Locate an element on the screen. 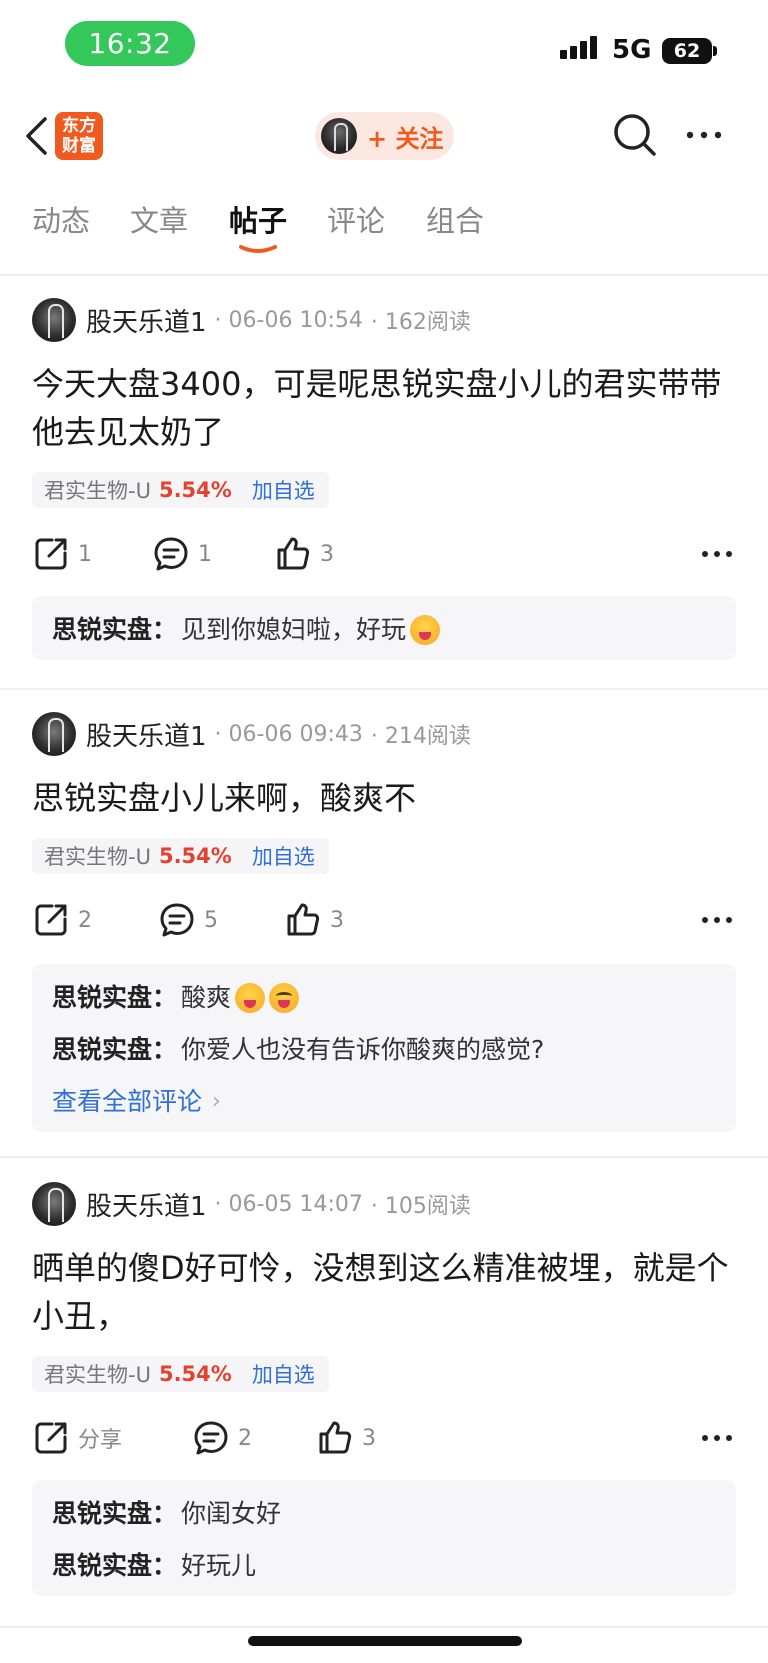  app-logo: 东方 财富 is located at coordinates (79, 136).